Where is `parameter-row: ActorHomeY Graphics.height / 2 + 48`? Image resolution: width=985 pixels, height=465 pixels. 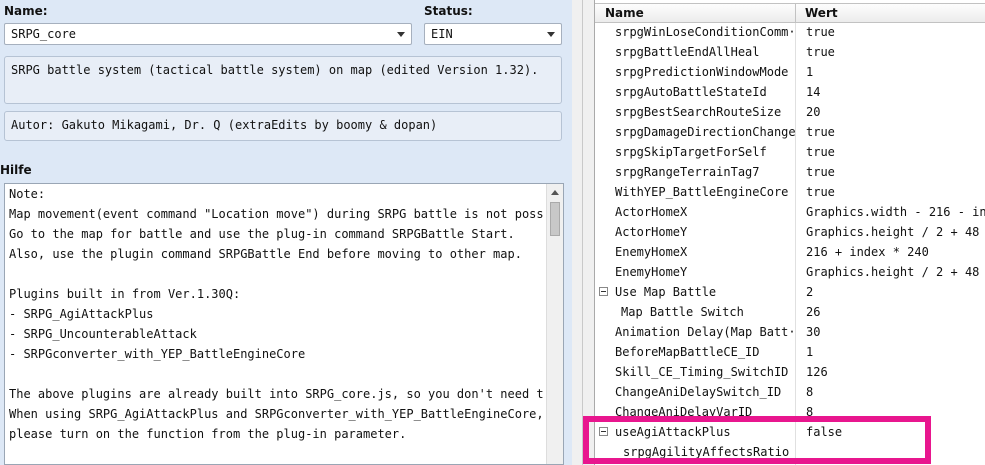 parameter-row: ActorHomeY Graphics.height / 2 + 48 is located at coordinates (790, 232).